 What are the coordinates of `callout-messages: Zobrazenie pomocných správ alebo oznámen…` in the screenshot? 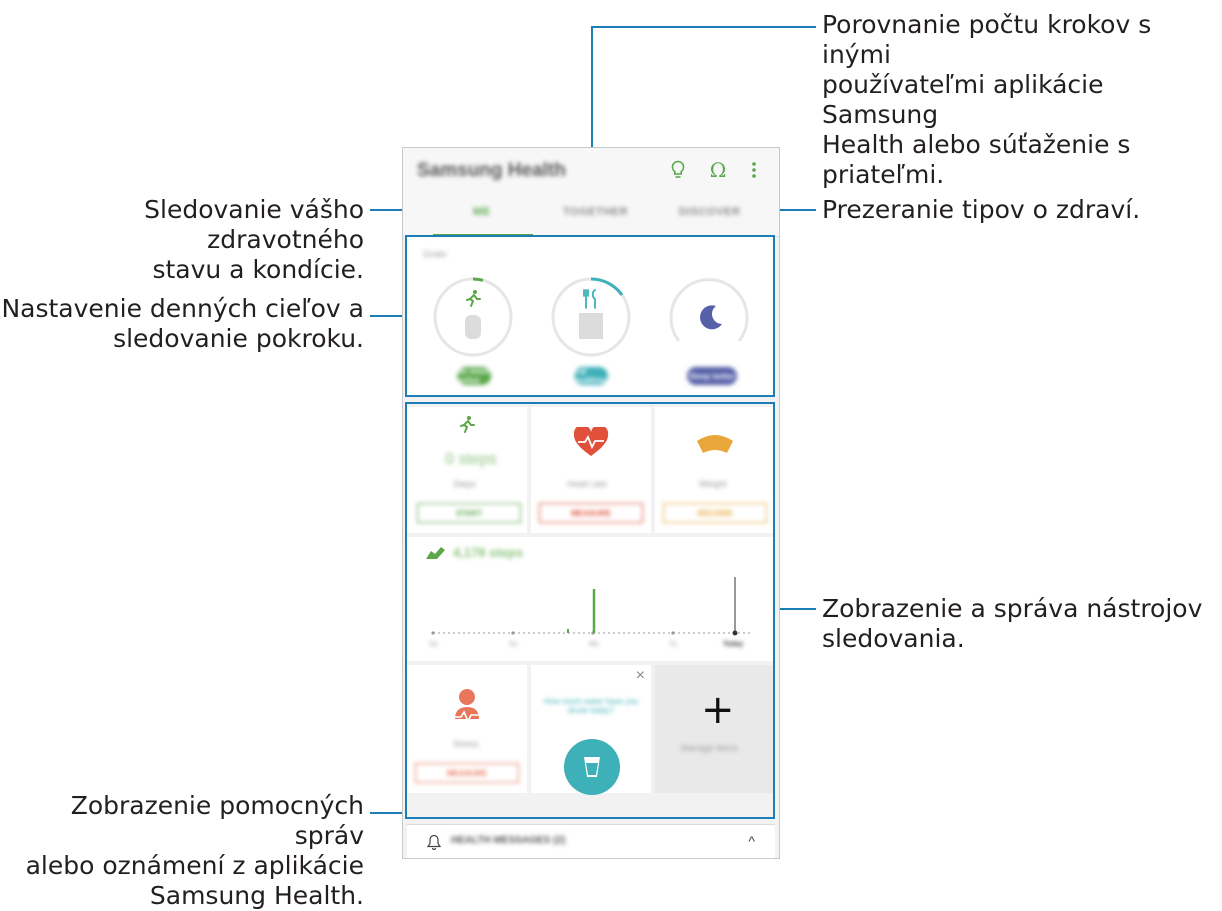 It's located at (194, 850).